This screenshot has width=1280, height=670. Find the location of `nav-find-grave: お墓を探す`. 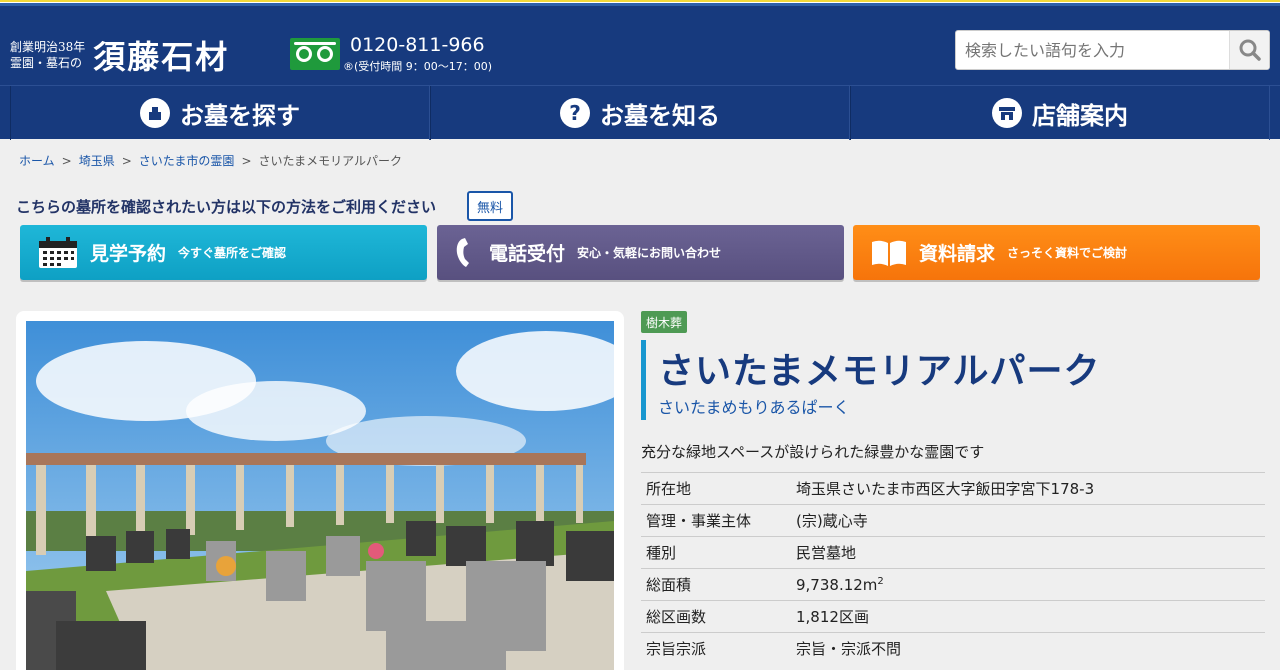

nav-find-grave: お墓を探す is located at coordinates (220, 113).